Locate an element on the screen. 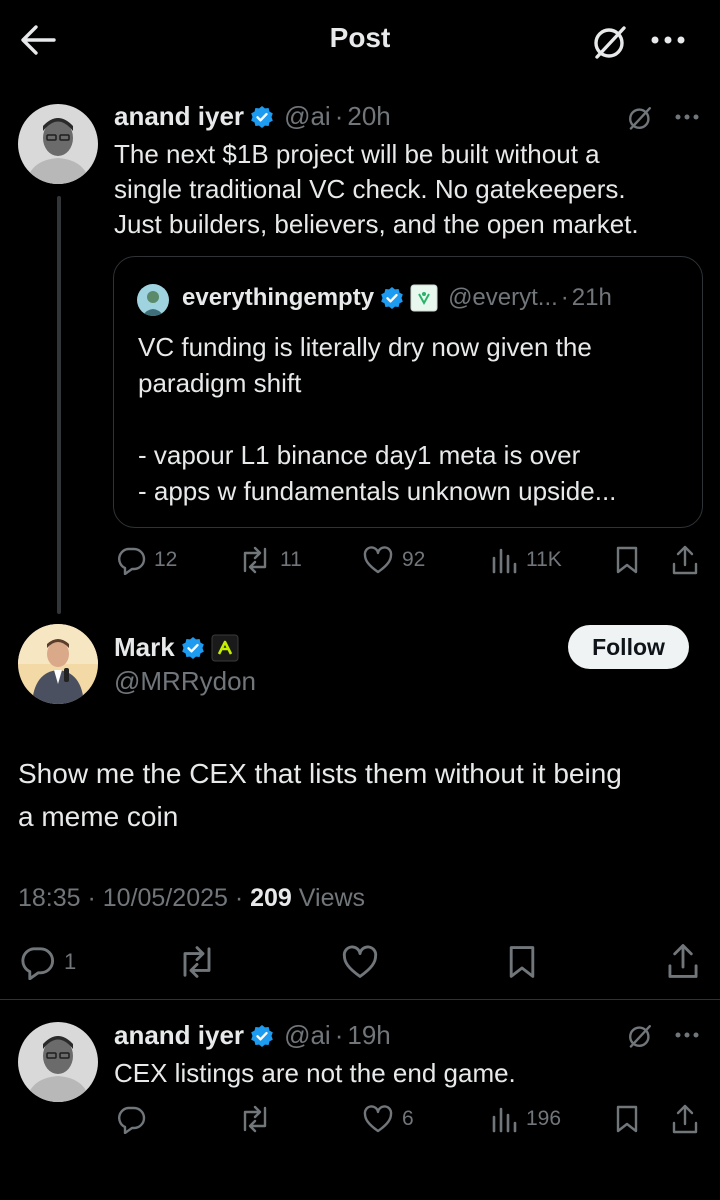 The image size is (720, 1200). views-button: 196 is located at coordinates (525, 1119).